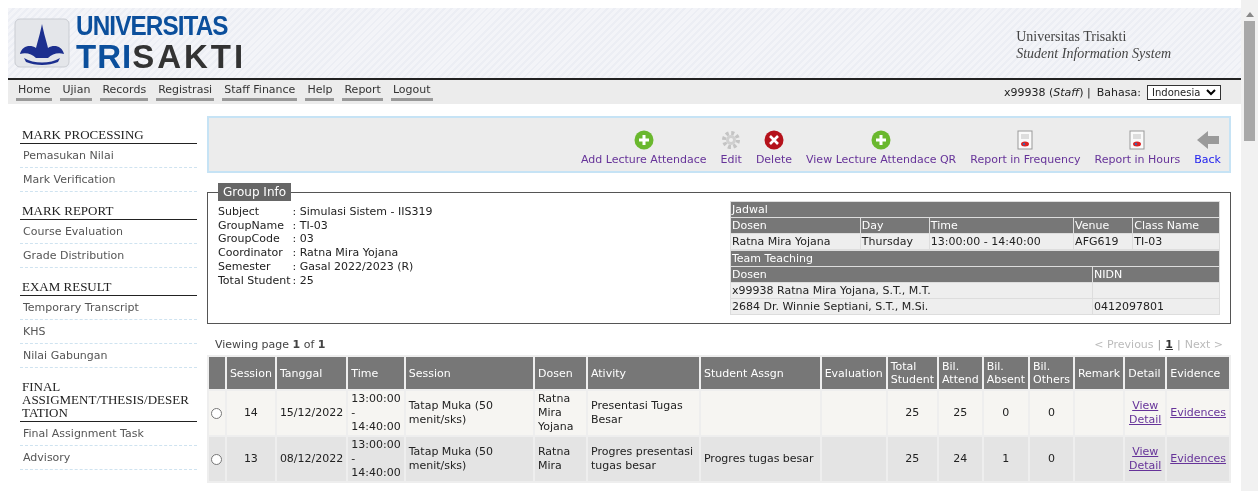 The height and width of the screenshot is (491, 1258). What do you see at coordinates (643, 459) in the screenshot?
I see `table-cell: Progres presentasi tugas besar` at bounding box center [643, 459].